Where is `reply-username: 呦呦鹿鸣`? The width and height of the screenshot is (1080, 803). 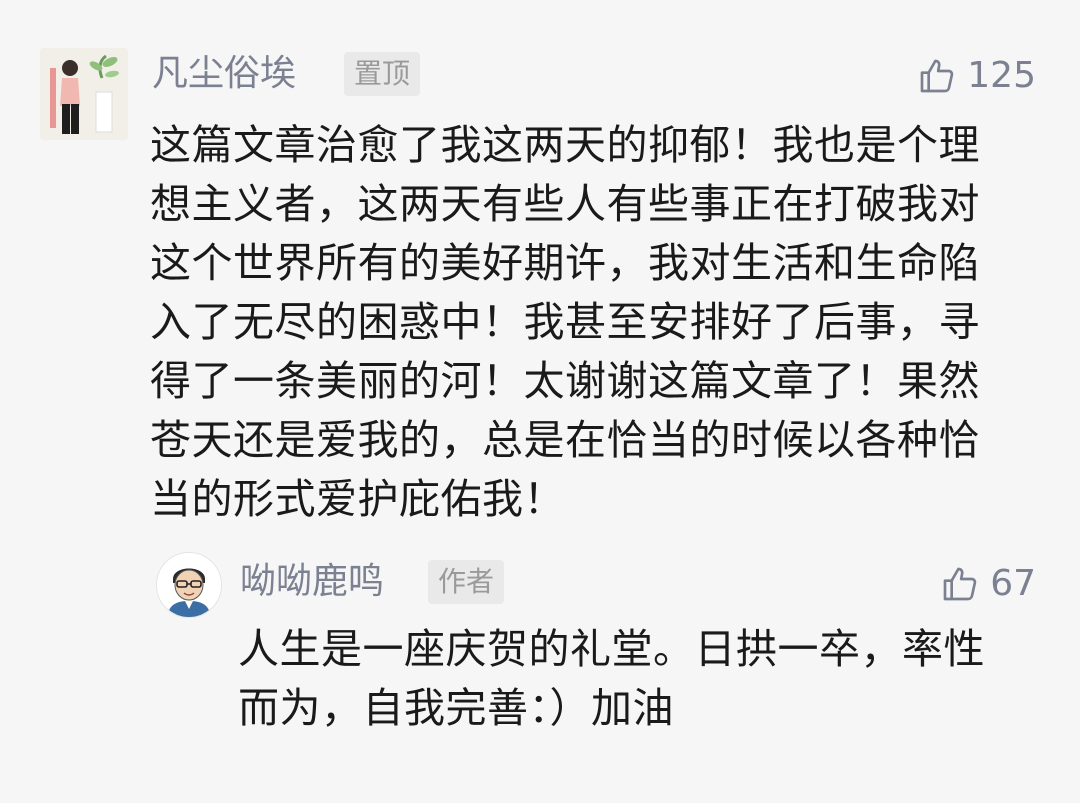
reply-username: 呦呦鹿鸣 is located at coordinates (312, 582).